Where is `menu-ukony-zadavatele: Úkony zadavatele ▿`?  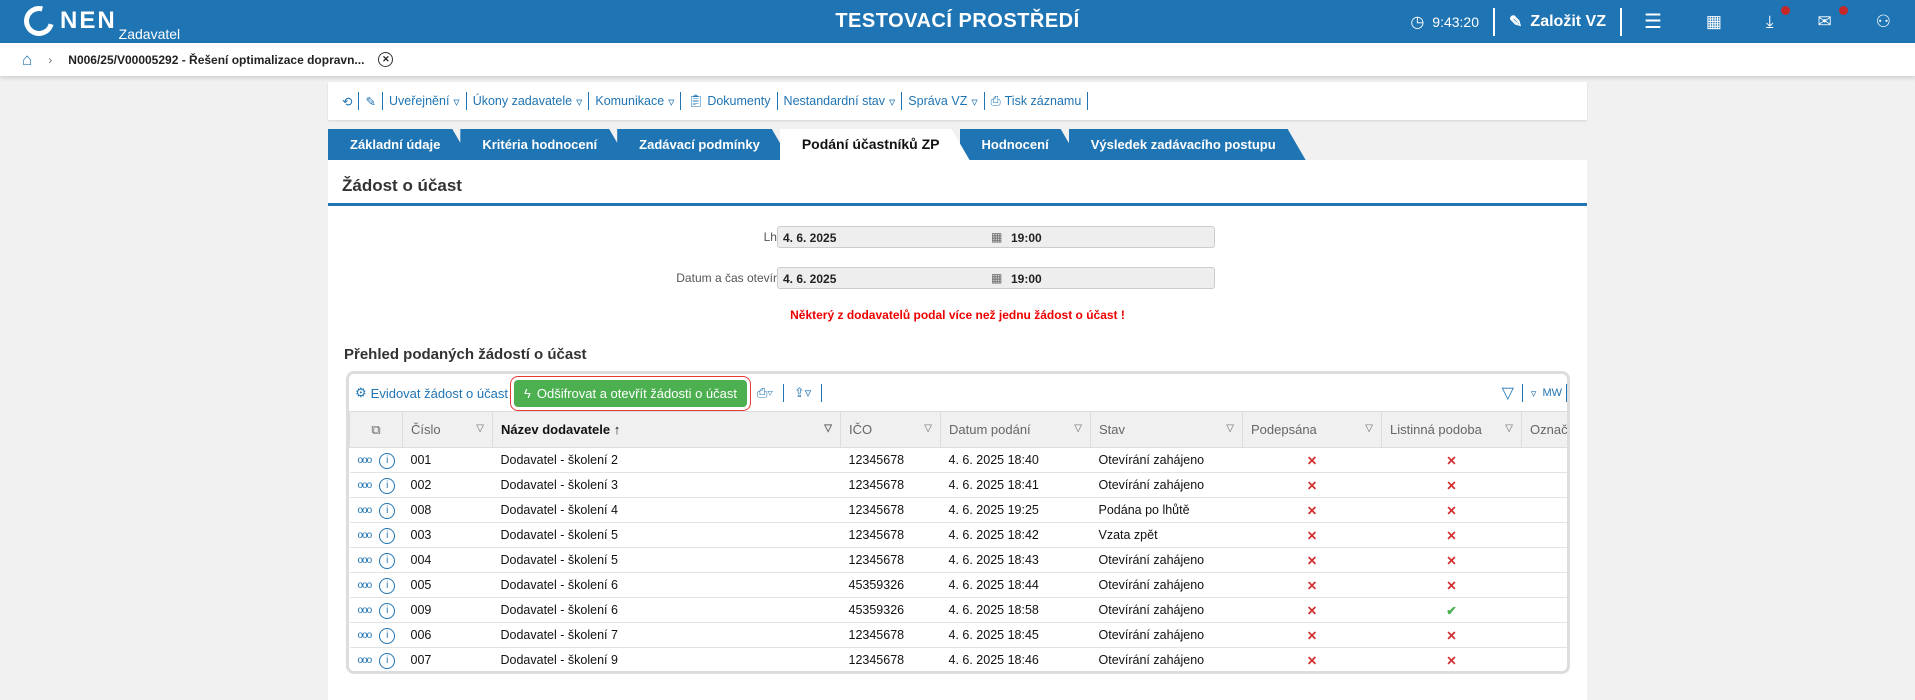 menu-ukony-zadavatele: Úkony zadavatele ▿ is located at coordinates (528, 101).